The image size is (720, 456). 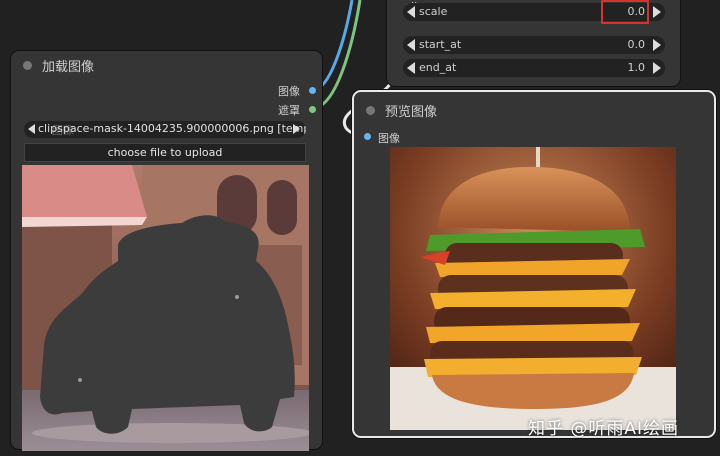 I want to click on output-label-image: 图像, so click(x=289, y=91).